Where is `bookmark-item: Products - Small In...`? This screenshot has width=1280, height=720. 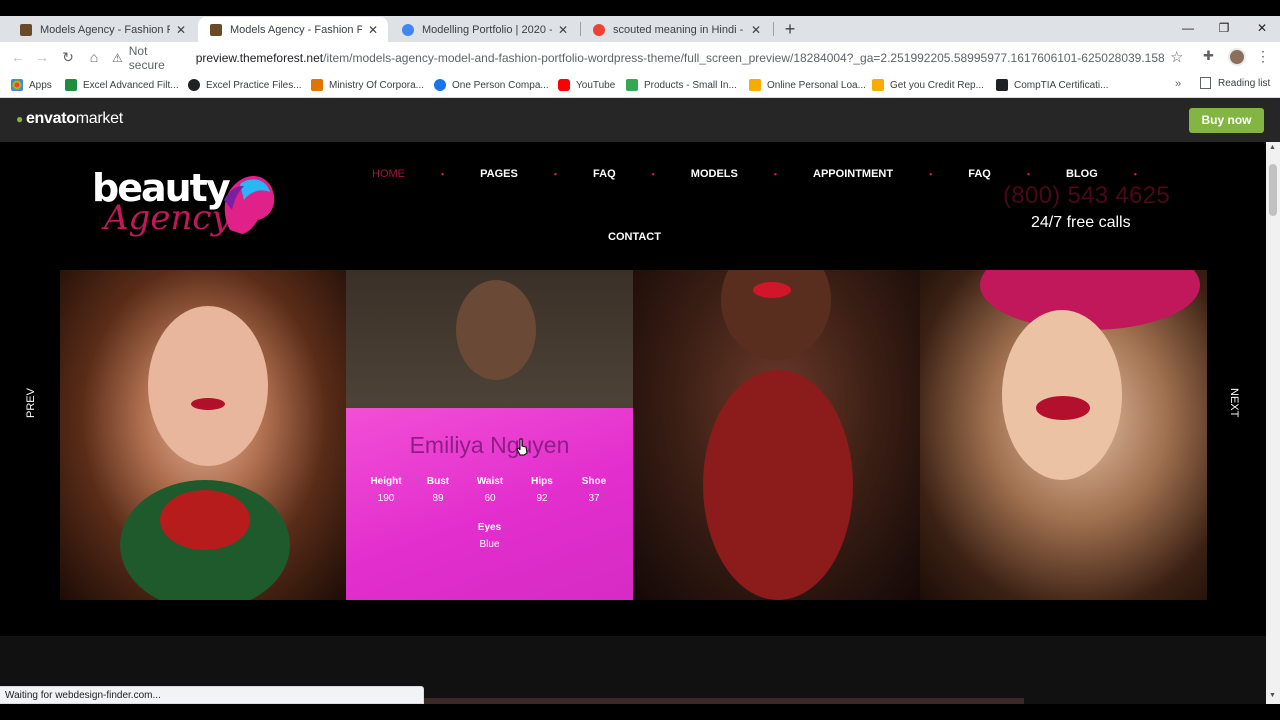
bookmark-item: Products - Small In... is located at coordinates (681, 85).